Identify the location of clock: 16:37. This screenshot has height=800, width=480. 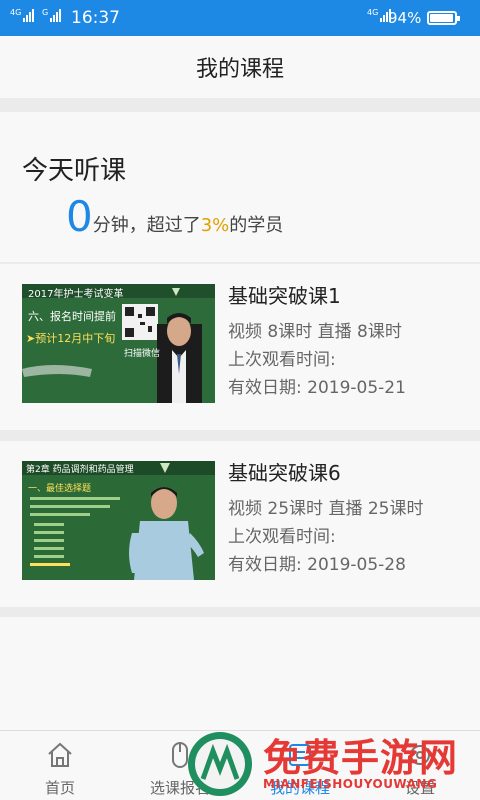
(95, 18).